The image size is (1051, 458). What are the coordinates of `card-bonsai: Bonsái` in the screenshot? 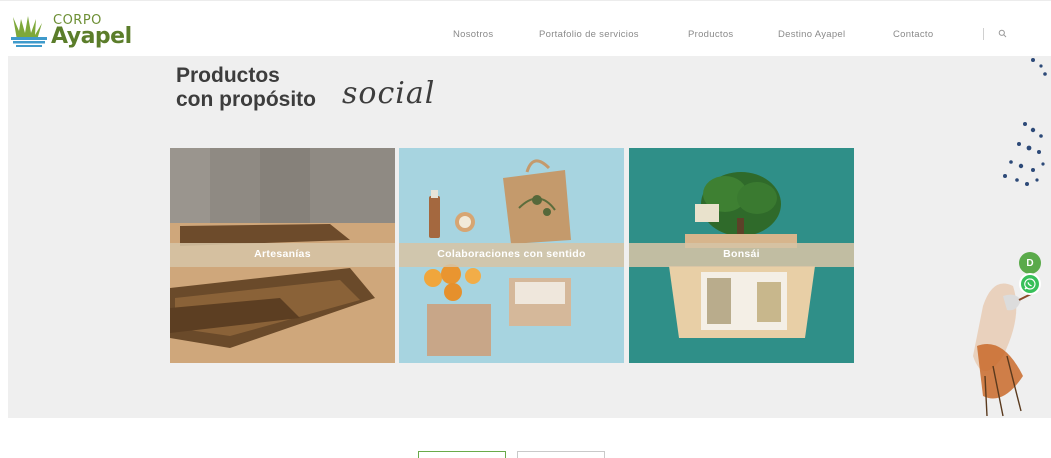 It's located at (741, 255).